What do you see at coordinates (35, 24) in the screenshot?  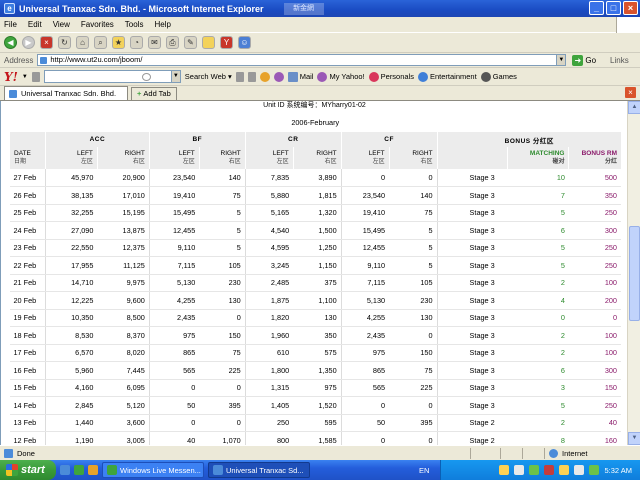 I see `menu-edit: Edit` at bounding box center [35, 24].